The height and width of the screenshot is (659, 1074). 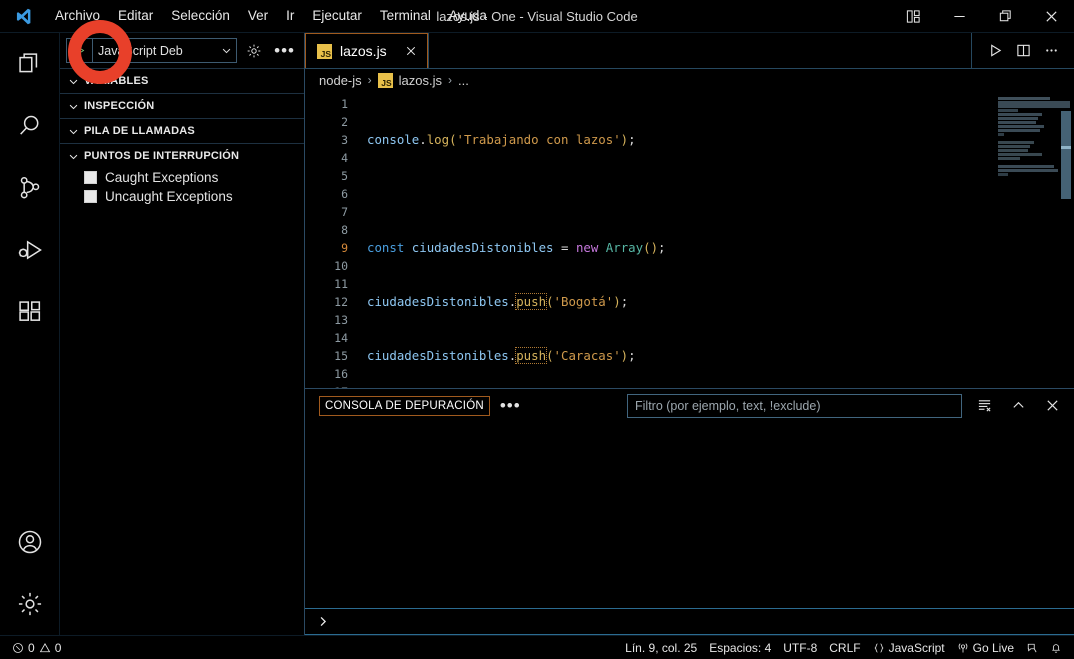 I want to click on menu-ayuda: Ayuda, so click(x=468, y=16).